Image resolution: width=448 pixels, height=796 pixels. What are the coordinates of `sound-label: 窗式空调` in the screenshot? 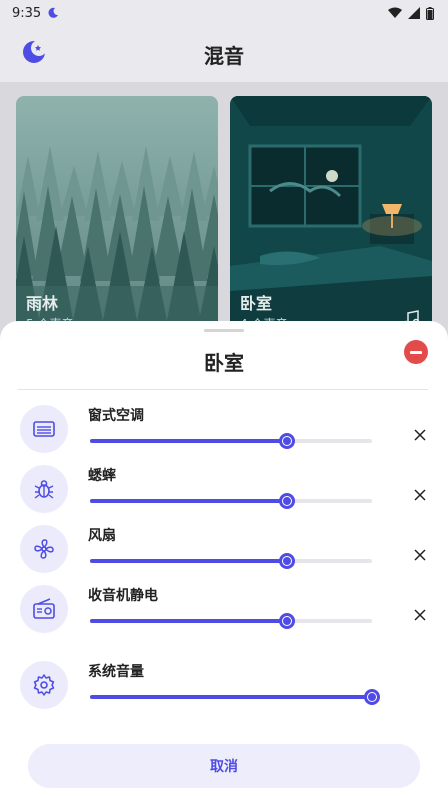 It's located at (116, 416).